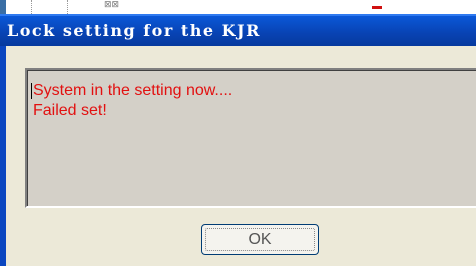 This screenshot has height=266, width=476. What do you see at coordinates (112, 5) in the screenshot?
I see `toolbar-icons: ⊠⊠` at bounding box center [112, 5].